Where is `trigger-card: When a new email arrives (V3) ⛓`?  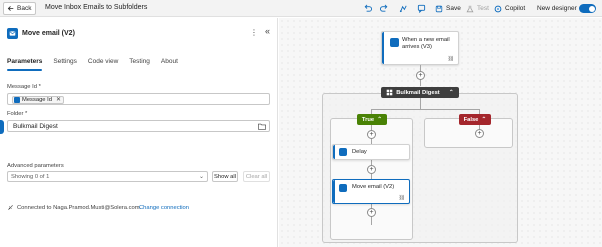
trigger-card: When a new email arrives (V3) ⛓ is located at coordinates (420, 48).